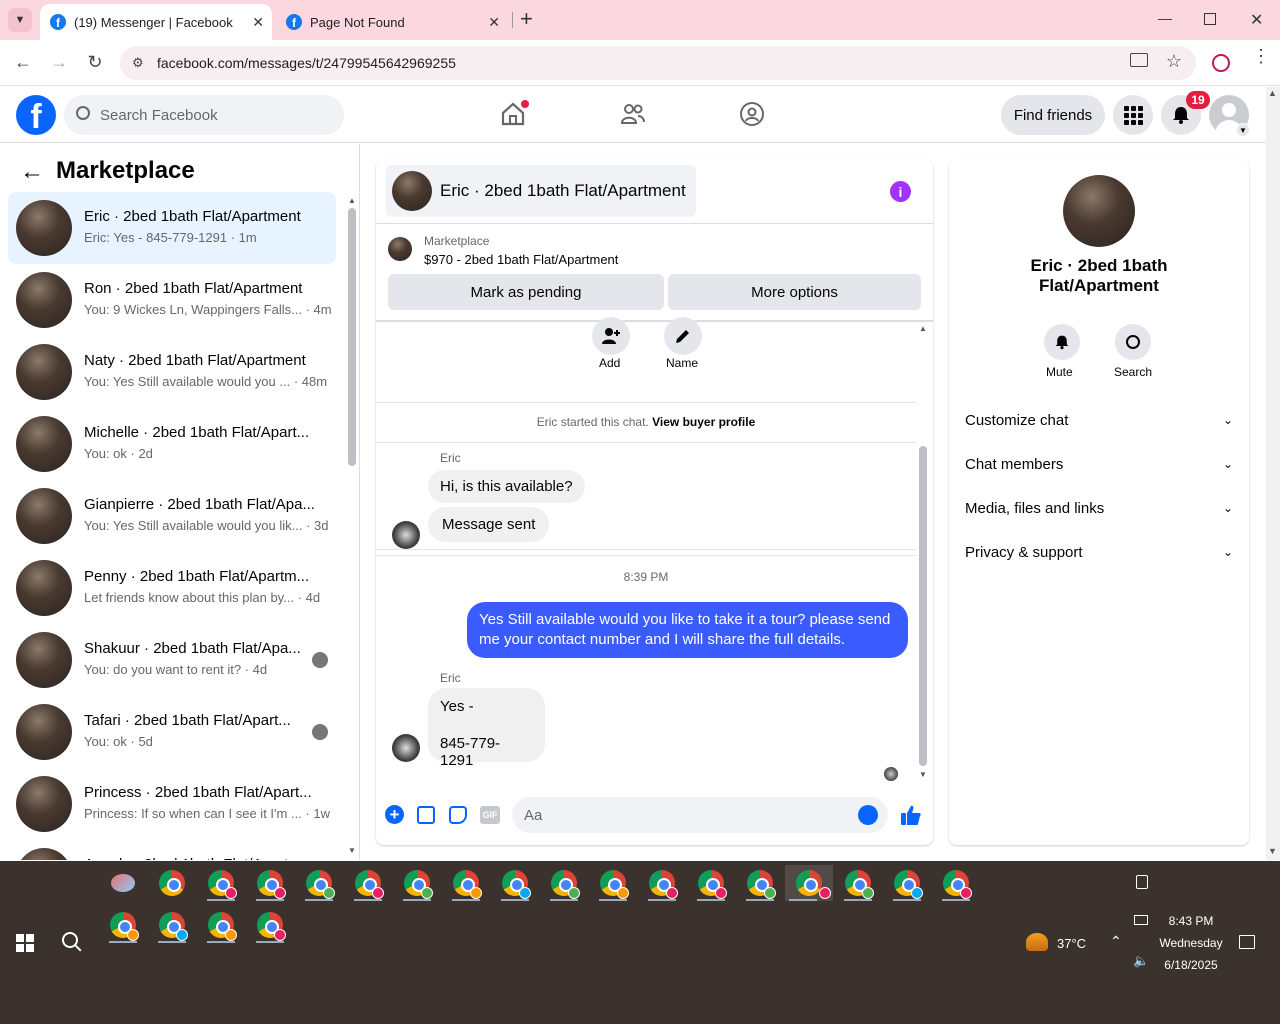 This screenshot has height=1024, width=1280. Describe the element at coordinates (123, 883) in the screenshot. I see `app-taskbar-icon` at that location.